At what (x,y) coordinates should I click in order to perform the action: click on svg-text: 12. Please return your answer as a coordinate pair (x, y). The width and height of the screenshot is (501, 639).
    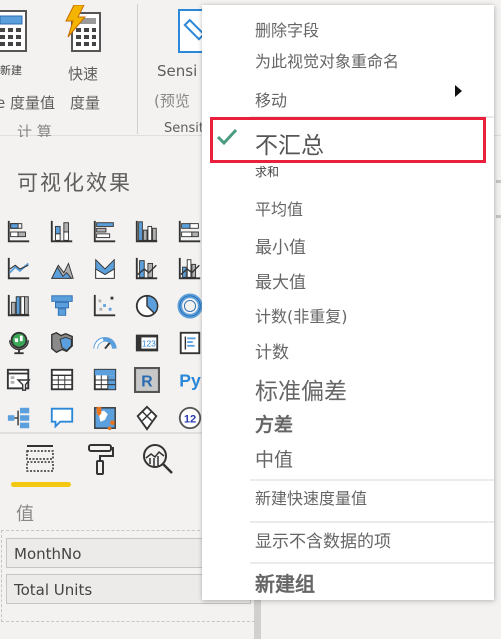
    Looking at the image, I should click on (190, 420).